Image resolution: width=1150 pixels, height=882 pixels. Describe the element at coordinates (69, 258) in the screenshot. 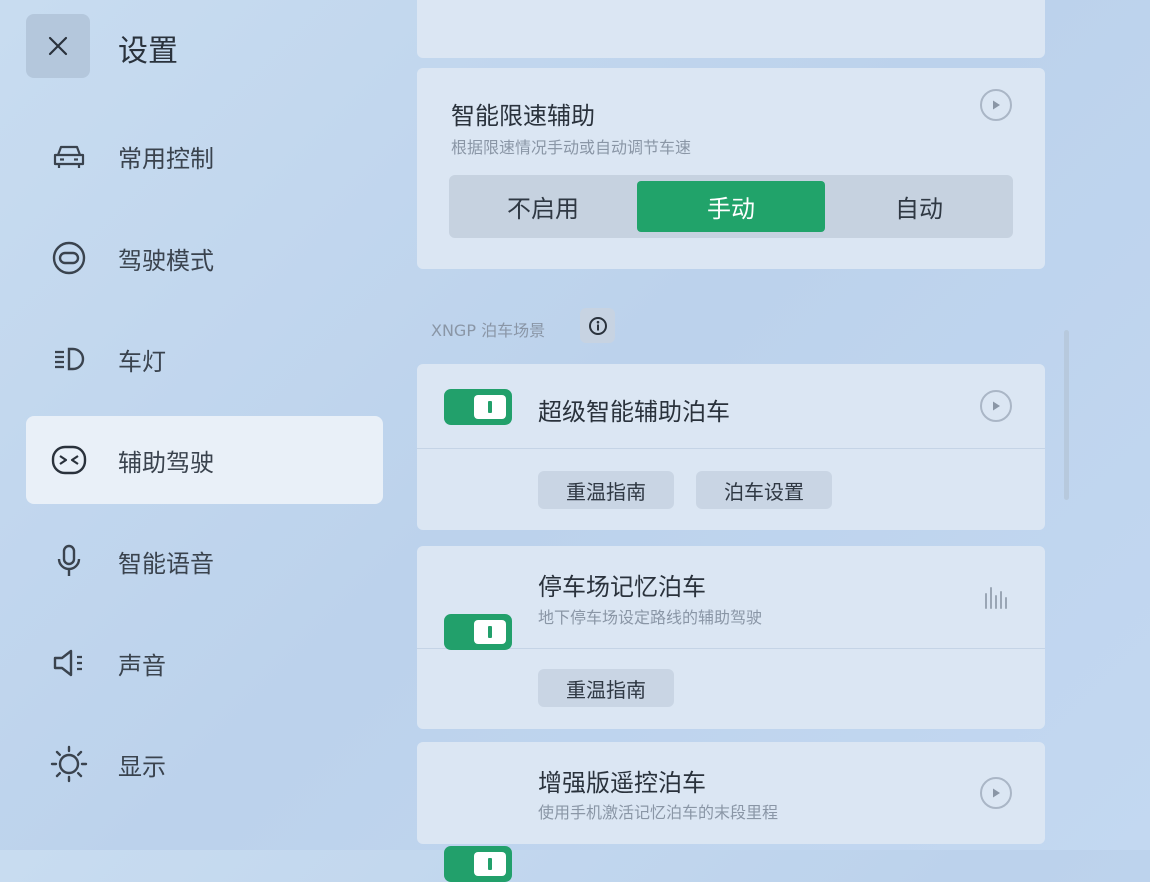

I see `steering-wheel-icon` at that location.